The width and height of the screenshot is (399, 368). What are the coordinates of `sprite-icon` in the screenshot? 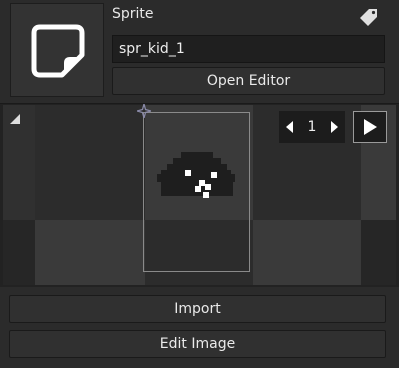 It's located at (58, 51).